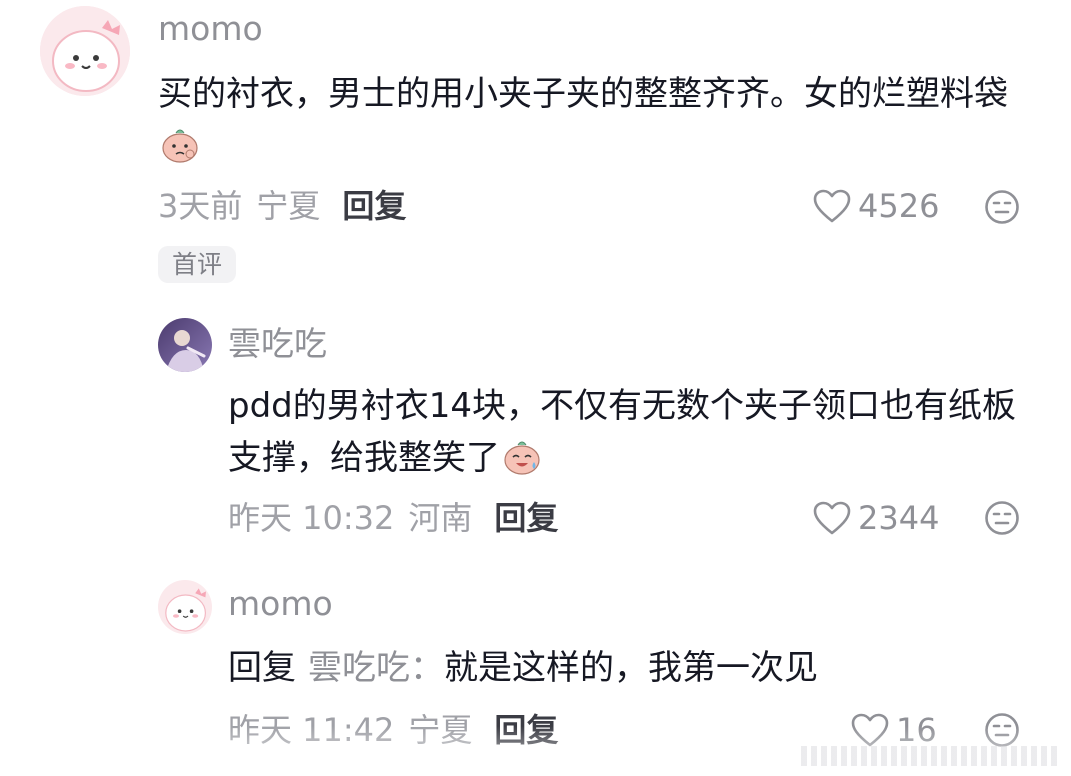  I want to click on comment-text-body: pdd的男衬衣14块，不仅有无数个夹子领口也有纸板支撑，给我整笑了, so click(622, 432).